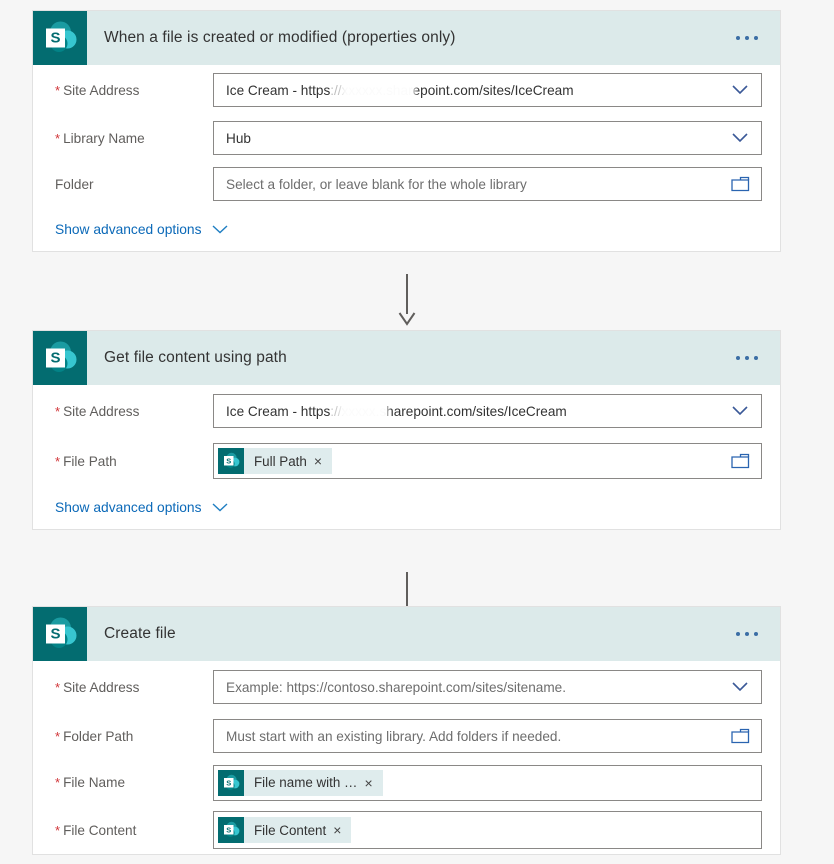 Image resolution: width=834 pixels, height=864 pixels. I want to click on field-label: * File Path, so click(134, 461).